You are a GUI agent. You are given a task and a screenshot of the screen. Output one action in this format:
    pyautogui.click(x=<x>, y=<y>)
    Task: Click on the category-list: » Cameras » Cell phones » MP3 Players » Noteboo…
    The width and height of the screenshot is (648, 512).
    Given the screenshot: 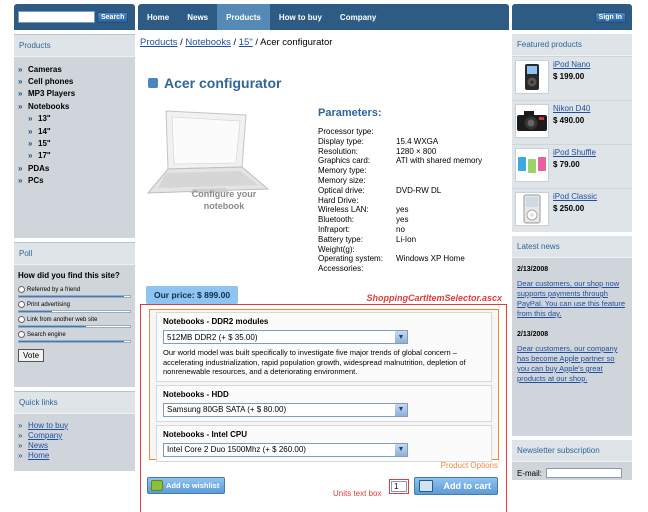 What is the action you would take?
    pyautogui.click(x=74, y=125)
    